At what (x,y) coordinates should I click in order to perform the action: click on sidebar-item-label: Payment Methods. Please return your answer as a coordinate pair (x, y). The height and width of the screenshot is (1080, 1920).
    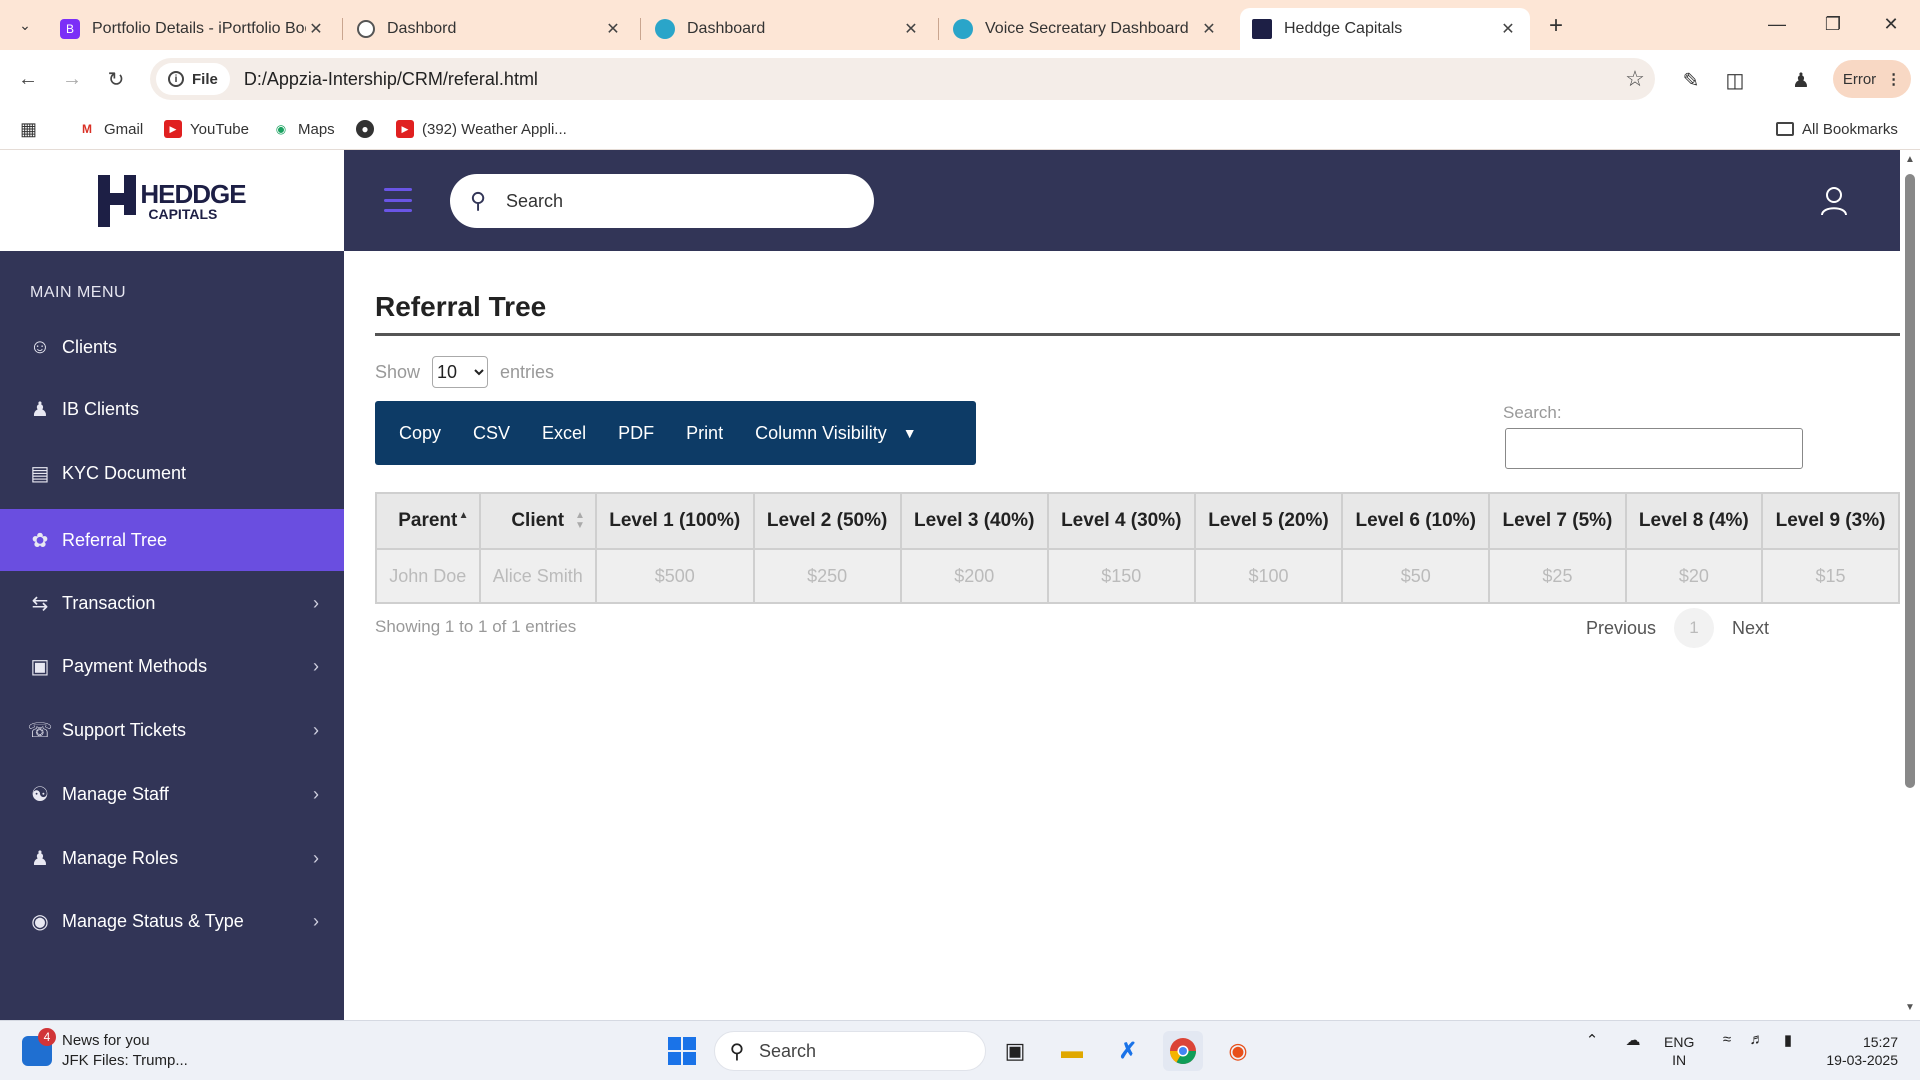
    Looking at the image, I should click on (135, 665).